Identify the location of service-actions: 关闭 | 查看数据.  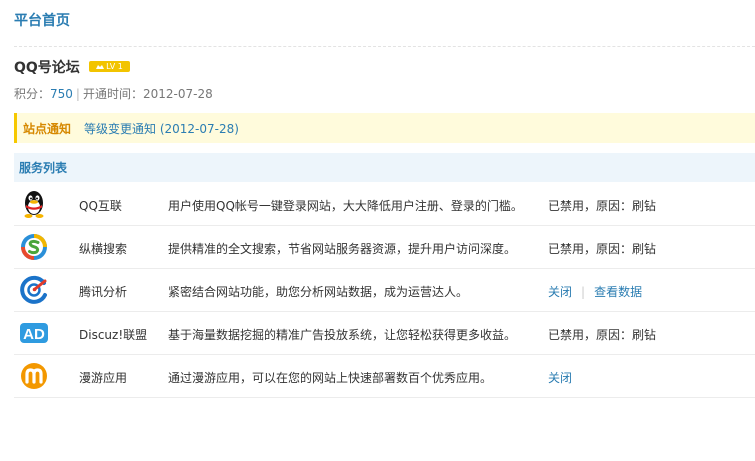
(595, 291).